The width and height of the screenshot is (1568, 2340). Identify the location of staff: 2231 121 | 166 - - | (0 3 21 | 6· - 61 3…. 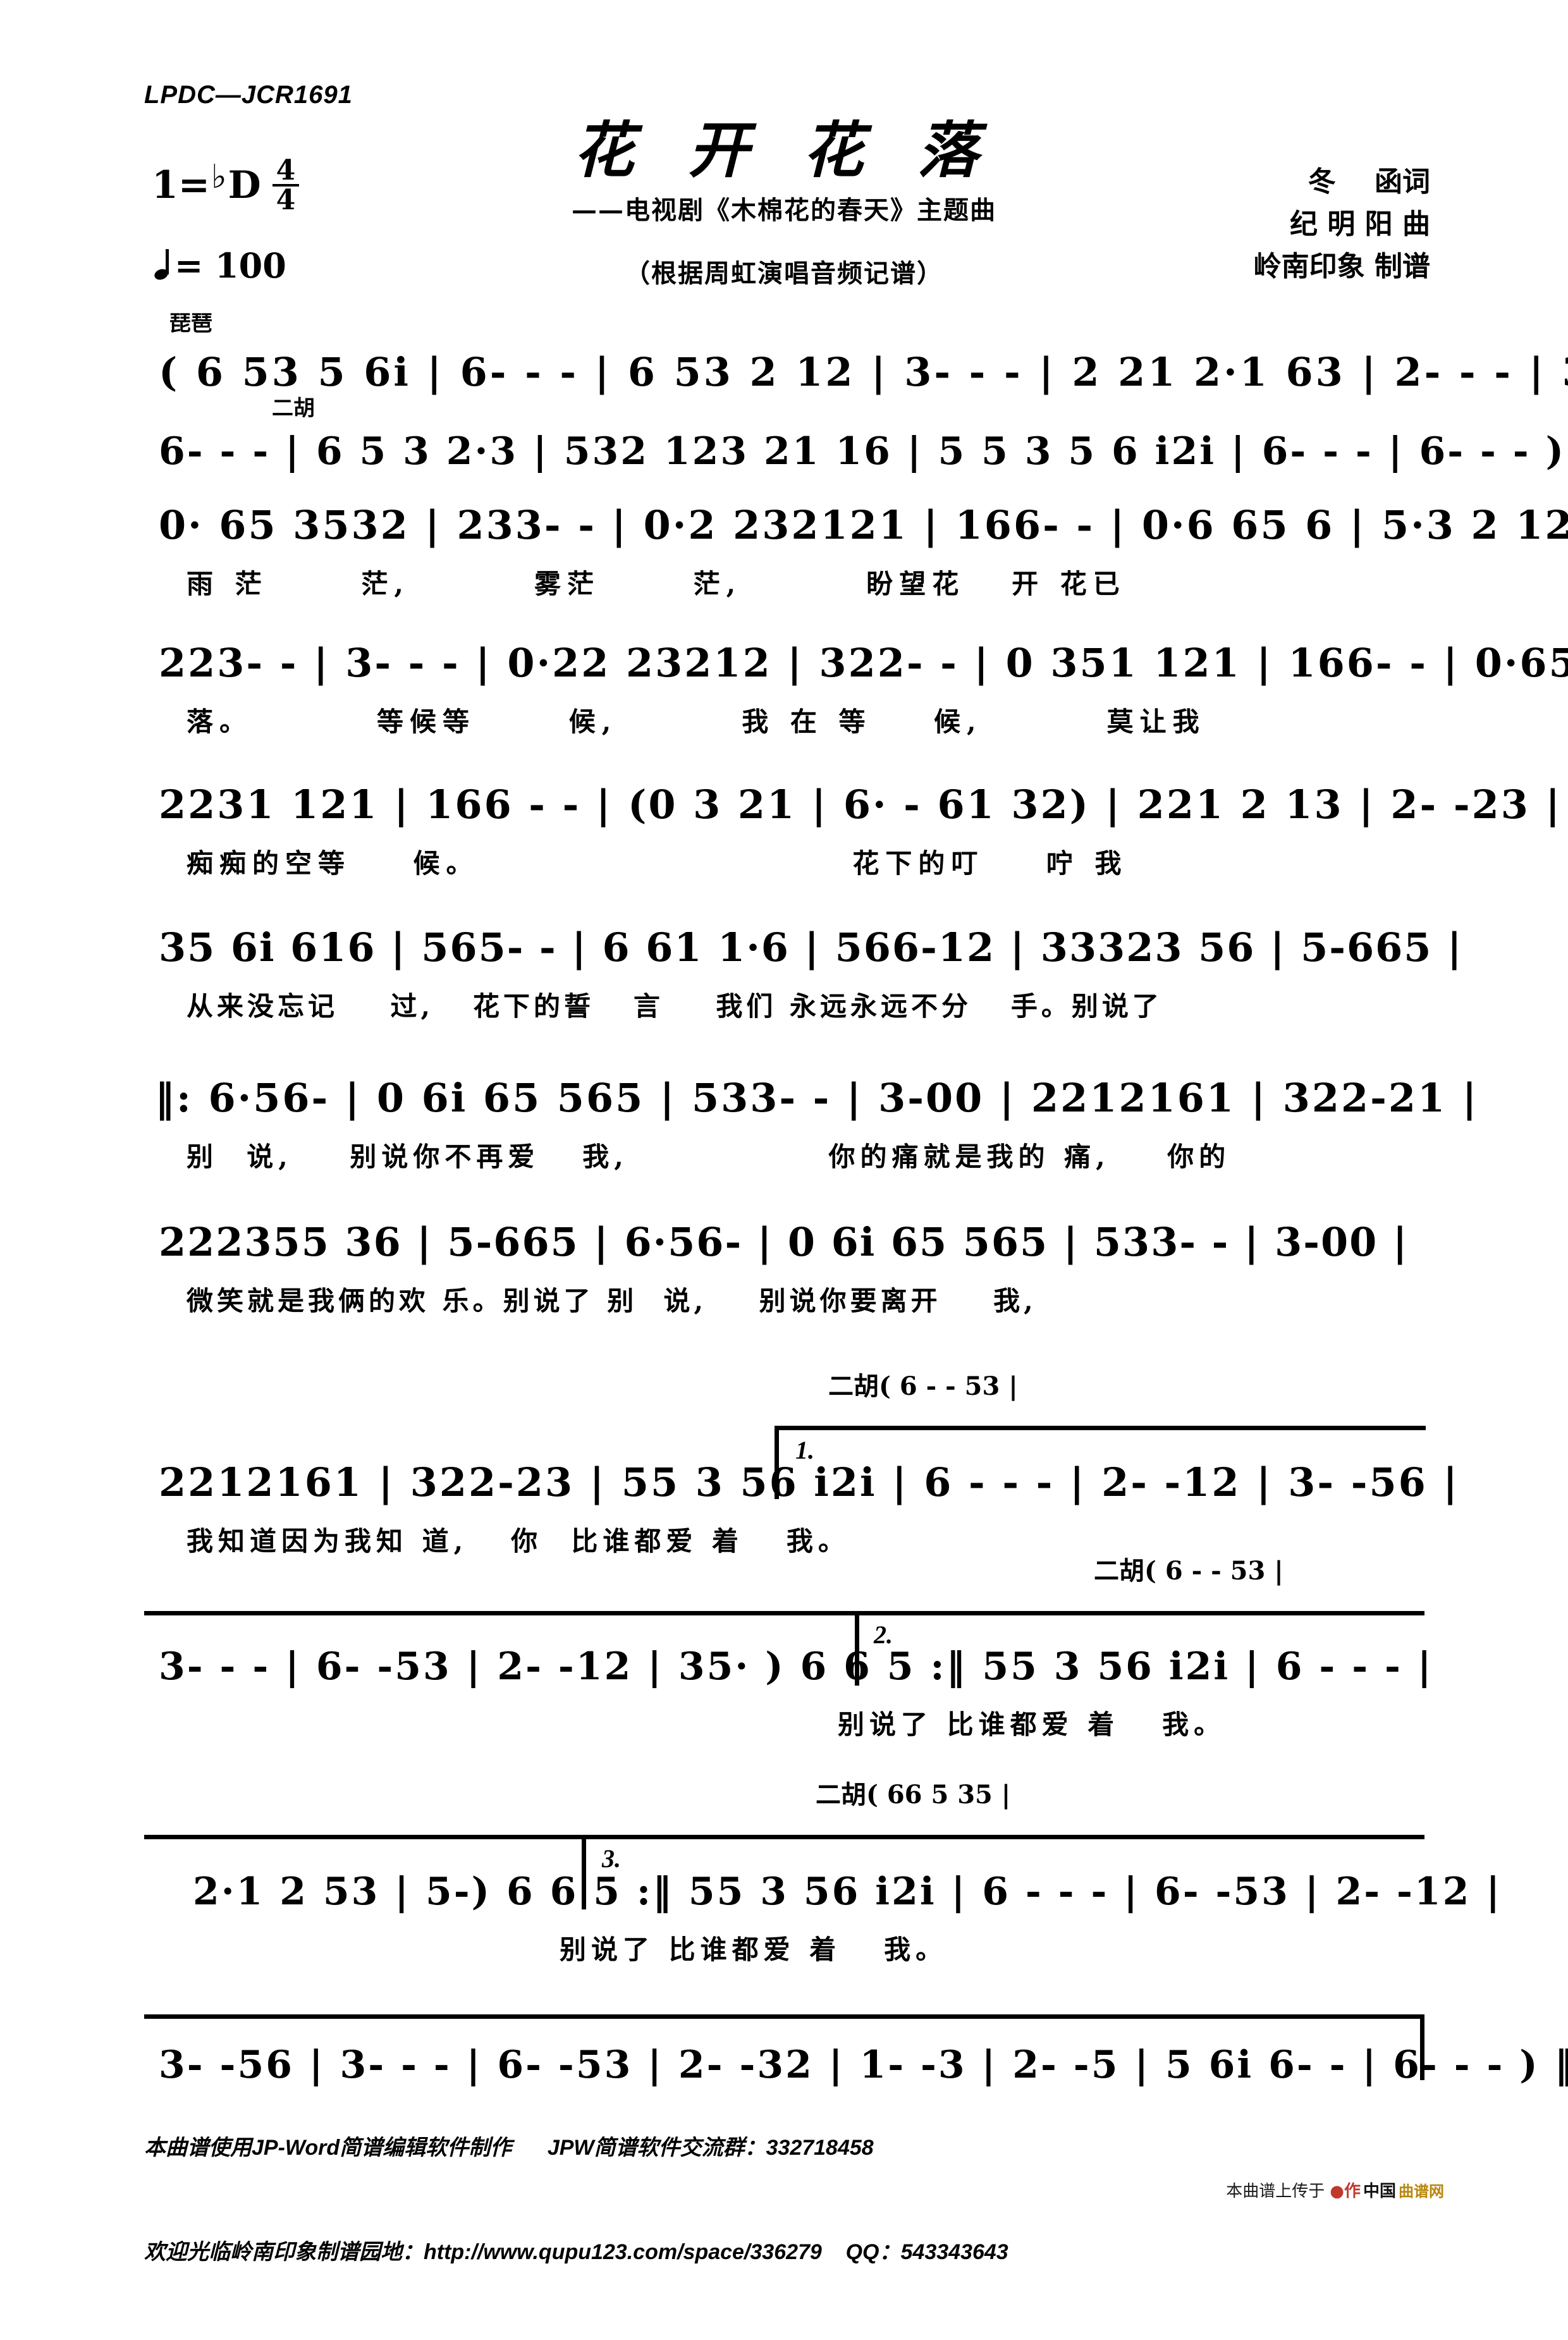
(854, 824).